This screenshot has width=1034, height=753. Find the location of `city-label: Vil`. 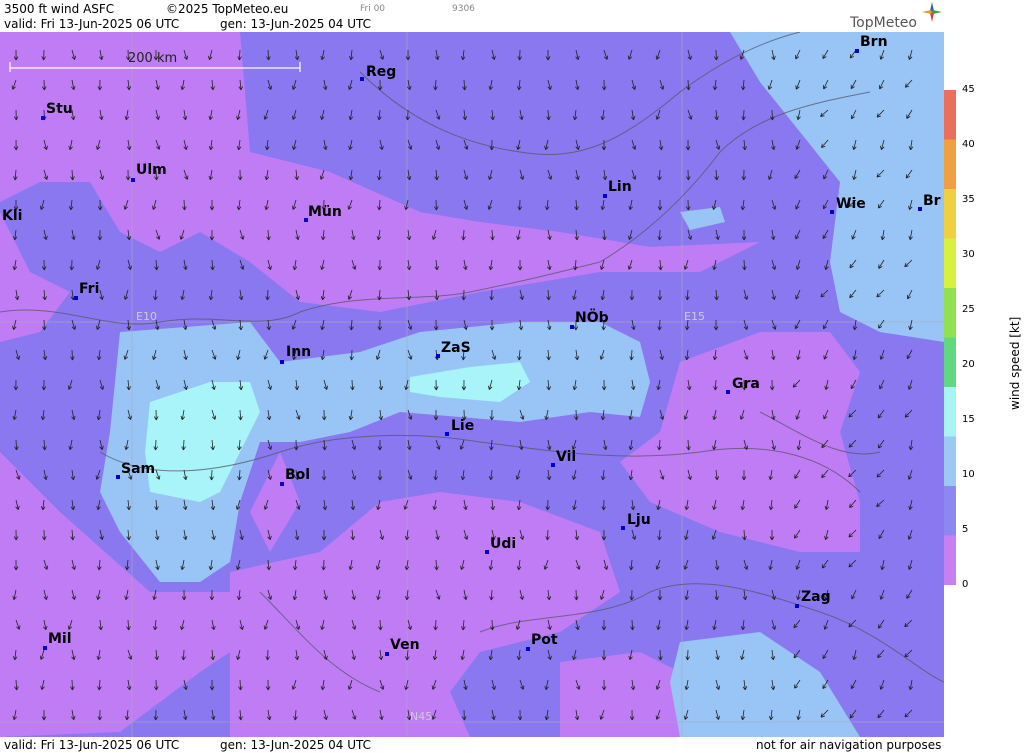

city-label: Vil is located at coordinates (566, 457).